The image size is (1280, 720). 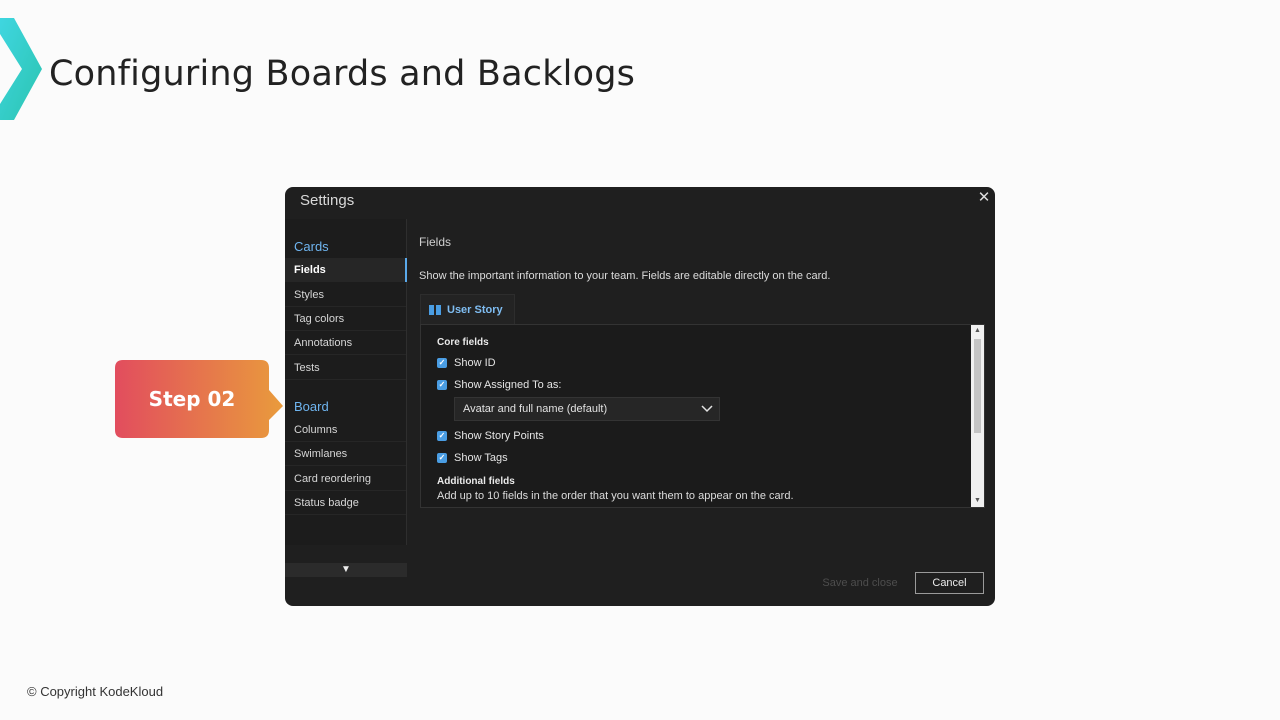 What do you see at coordinates (345, 503) in the screenshot?
I see `sidebar-item-status-badge: Status badge` at bounding box center [345, 503].